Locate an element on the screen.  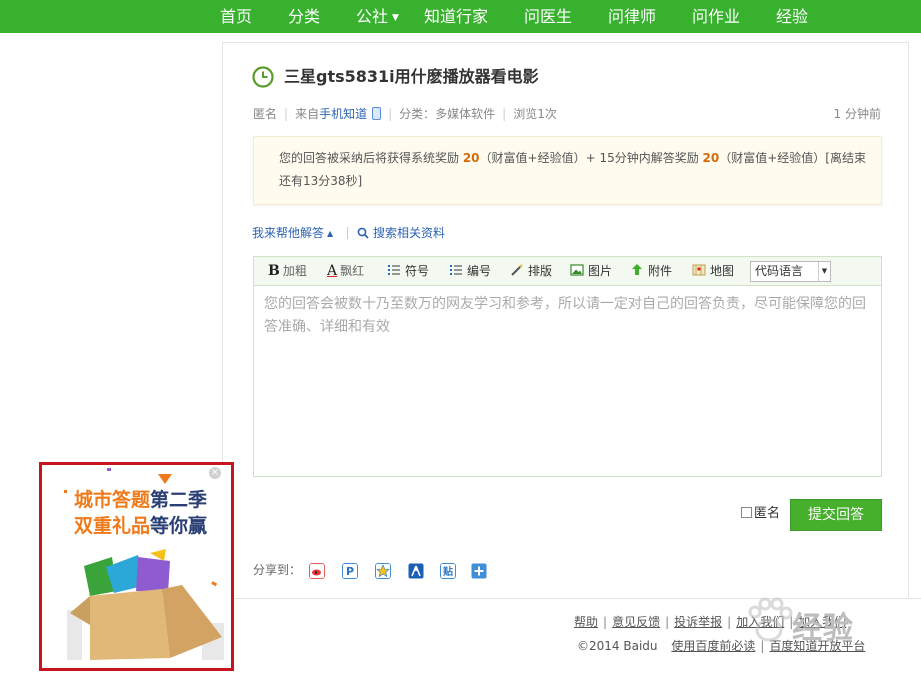
image-button: 图片 is located at coordinates (591, 271).